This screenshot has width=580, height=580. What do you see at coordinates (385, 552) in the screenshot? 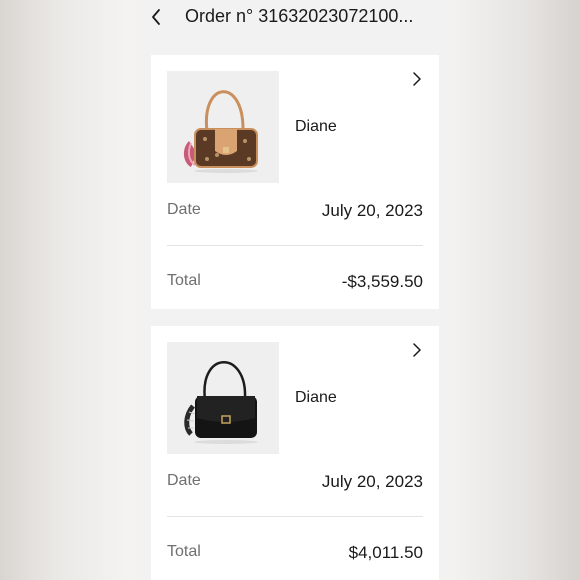
I see `total-value: $4,011.50` at bounding box center [385, 552].